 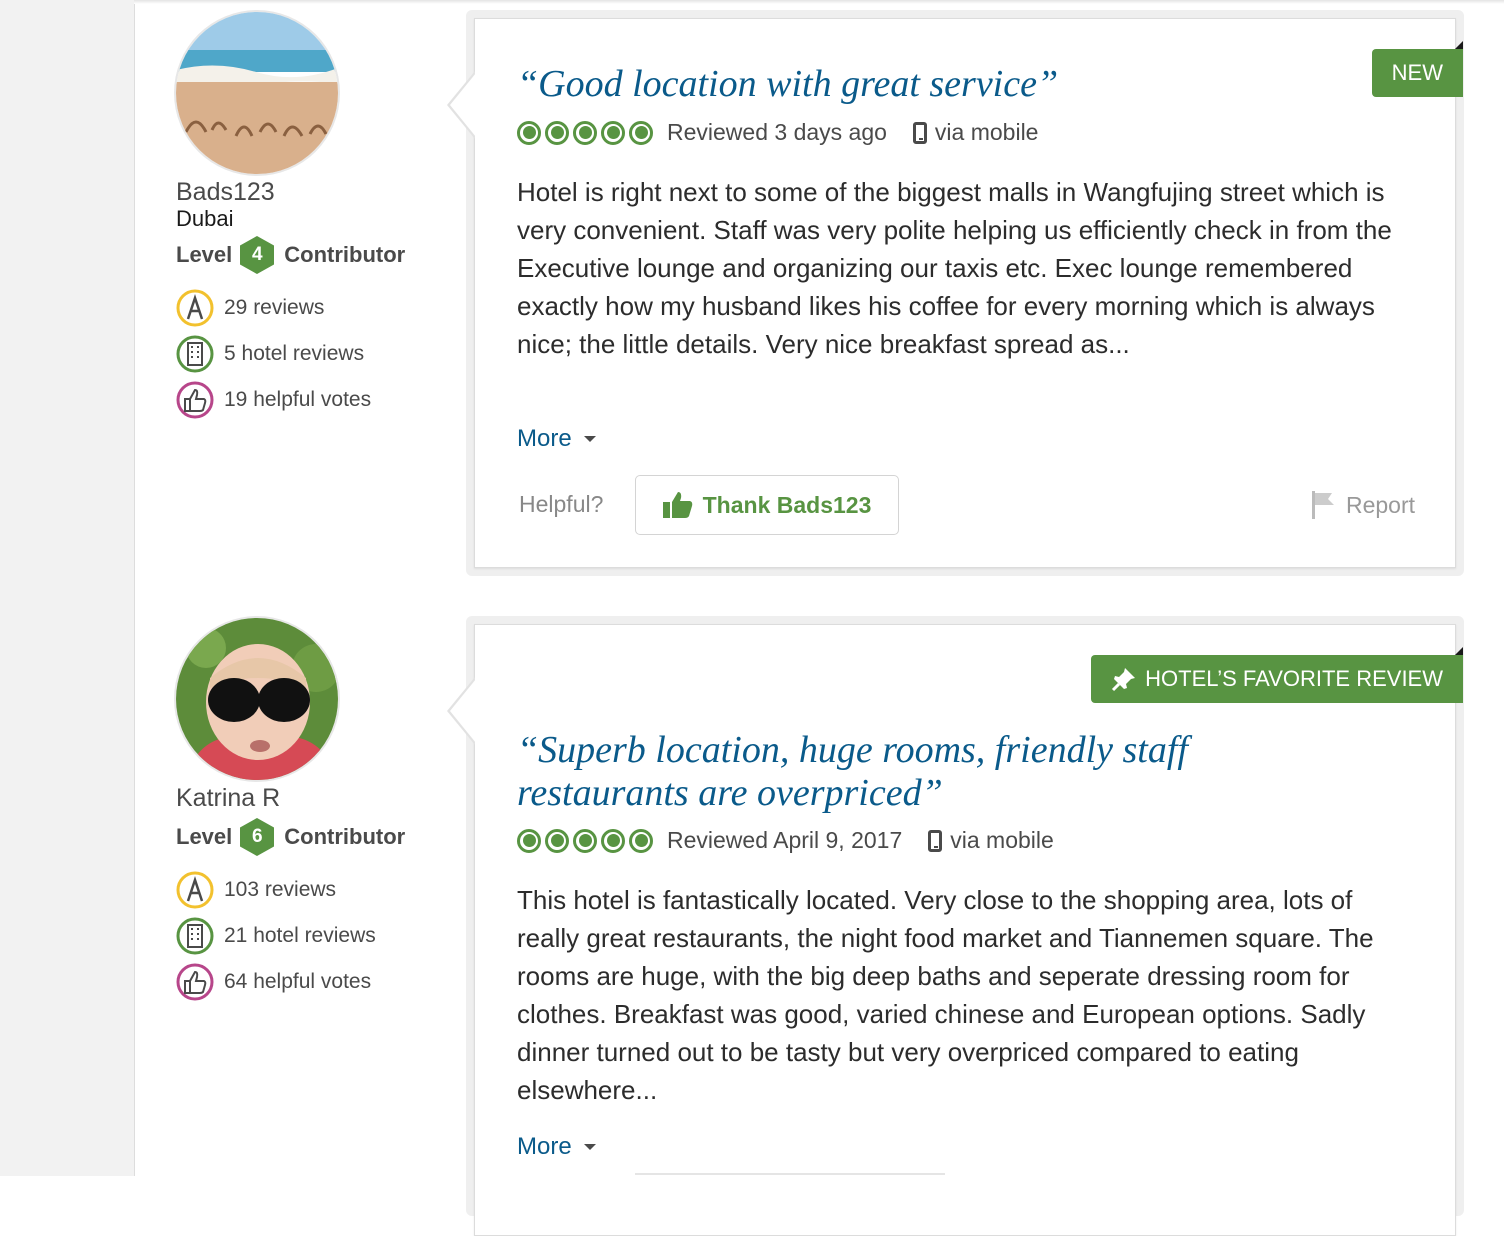 What do you see at coordinates (225, 192) in the screenshot?
I see `reviewer-name: Bads123` at bounding box center [225, 192].